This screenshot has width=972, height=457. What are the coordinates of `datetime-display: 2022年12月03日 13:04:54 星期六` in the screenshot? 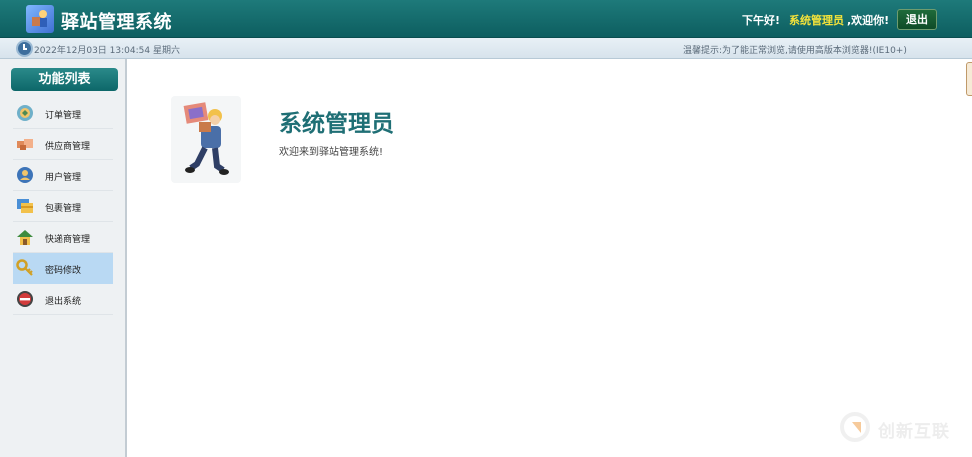 It's located at (107, 51).